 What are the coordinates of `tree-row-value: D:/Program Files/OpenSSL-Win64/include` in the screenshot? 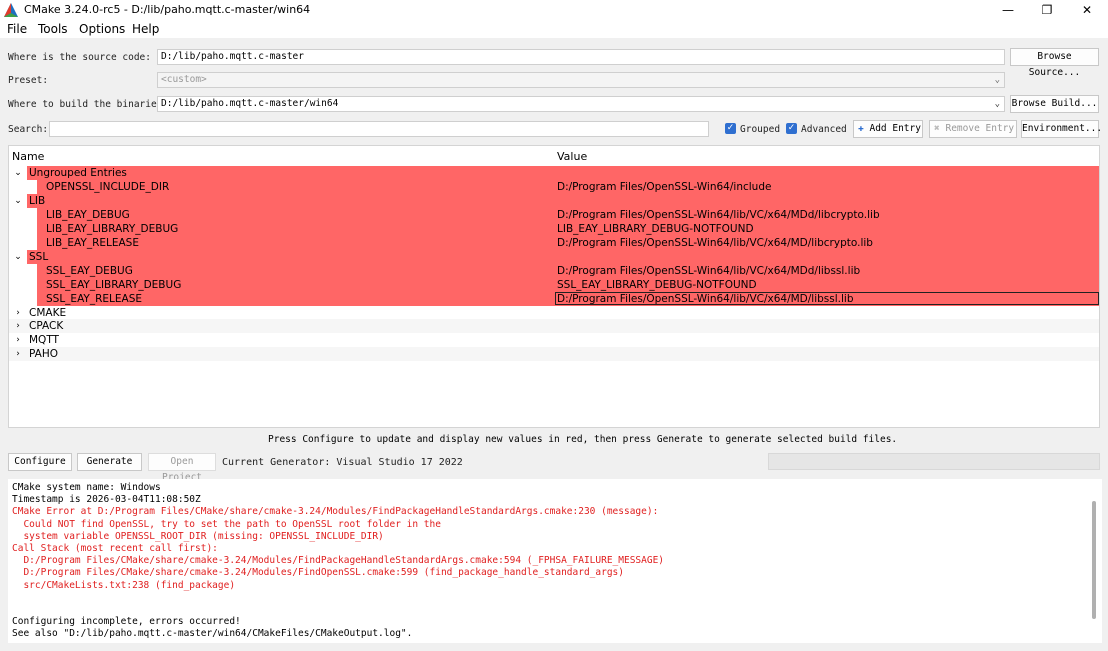 It's located at (664, 187).